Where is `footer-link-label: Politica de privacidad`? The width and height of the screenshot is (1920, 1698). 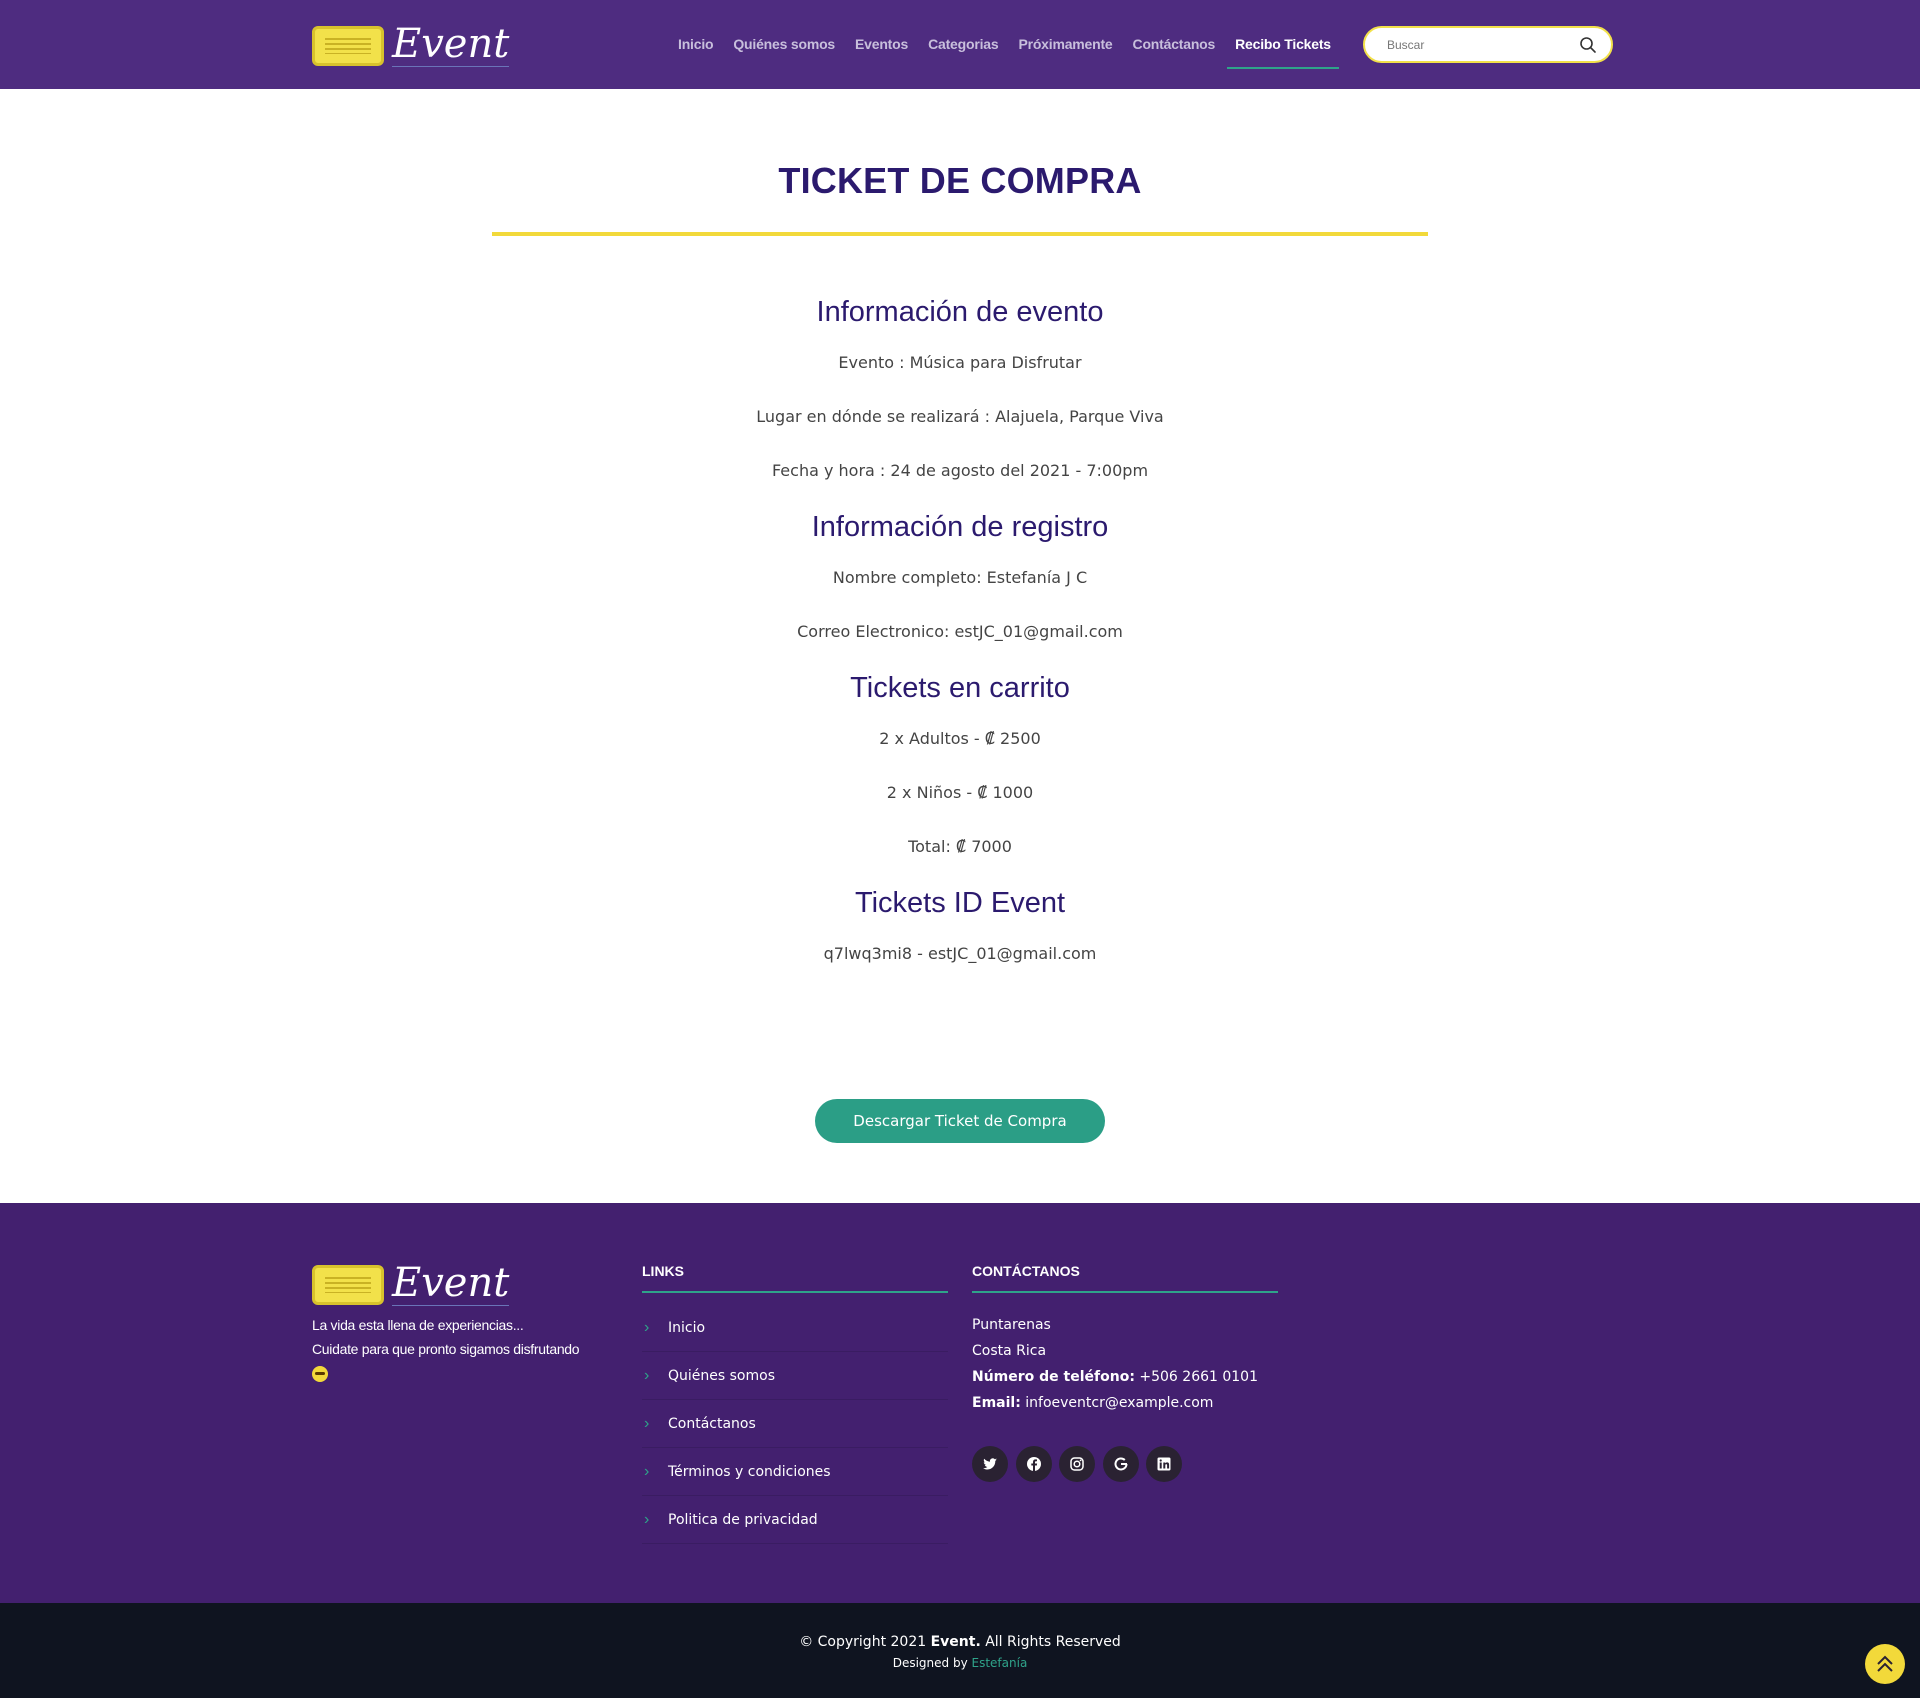
footer-link-label: Politica de privacidad is located at coordinates (743, 1519).